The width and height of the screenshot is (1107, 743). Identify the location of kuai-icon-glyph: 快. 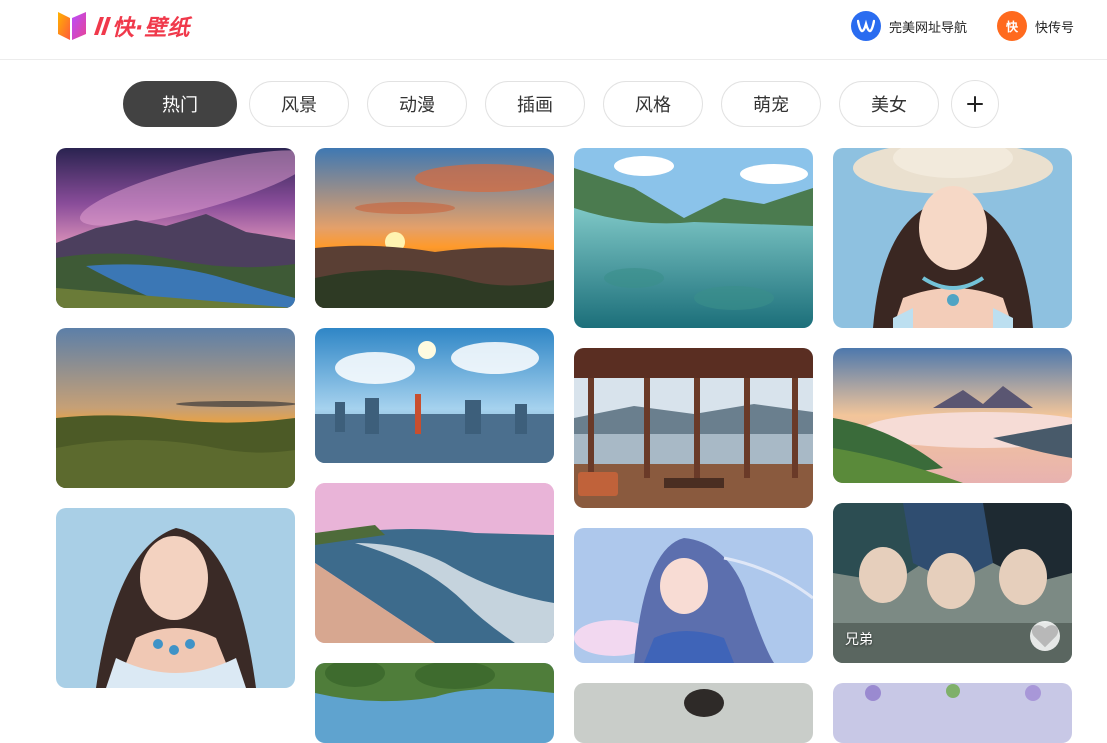
(1011, 26).